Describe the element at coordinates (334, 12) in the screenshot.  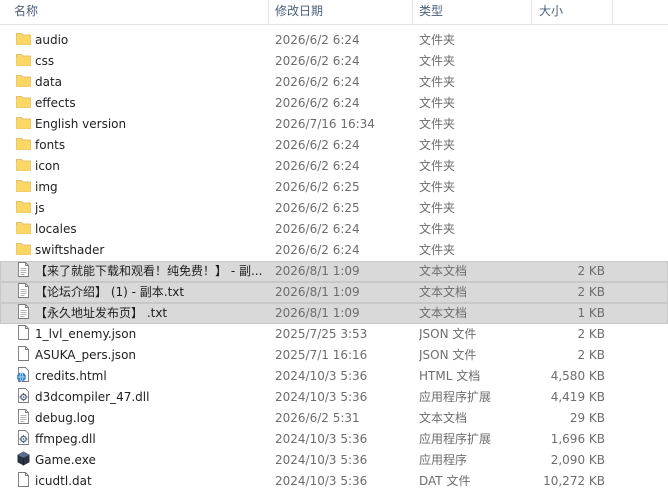
I see `column-header: 名称 修改日期 类型 大小` at that location.